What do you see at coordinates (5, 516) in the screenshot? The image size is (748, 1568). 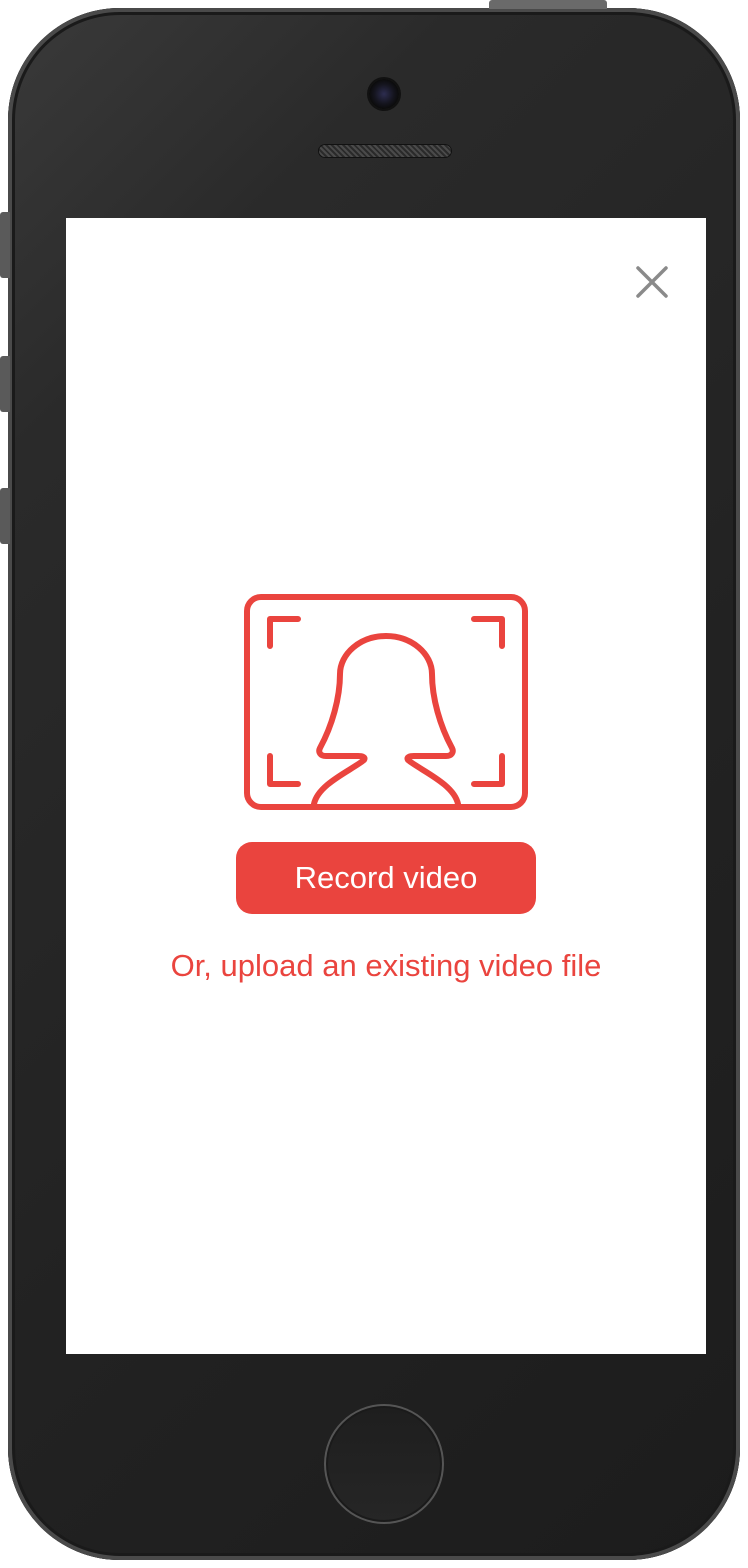 I see `volume-down-button` at bounding box center [5, 516].